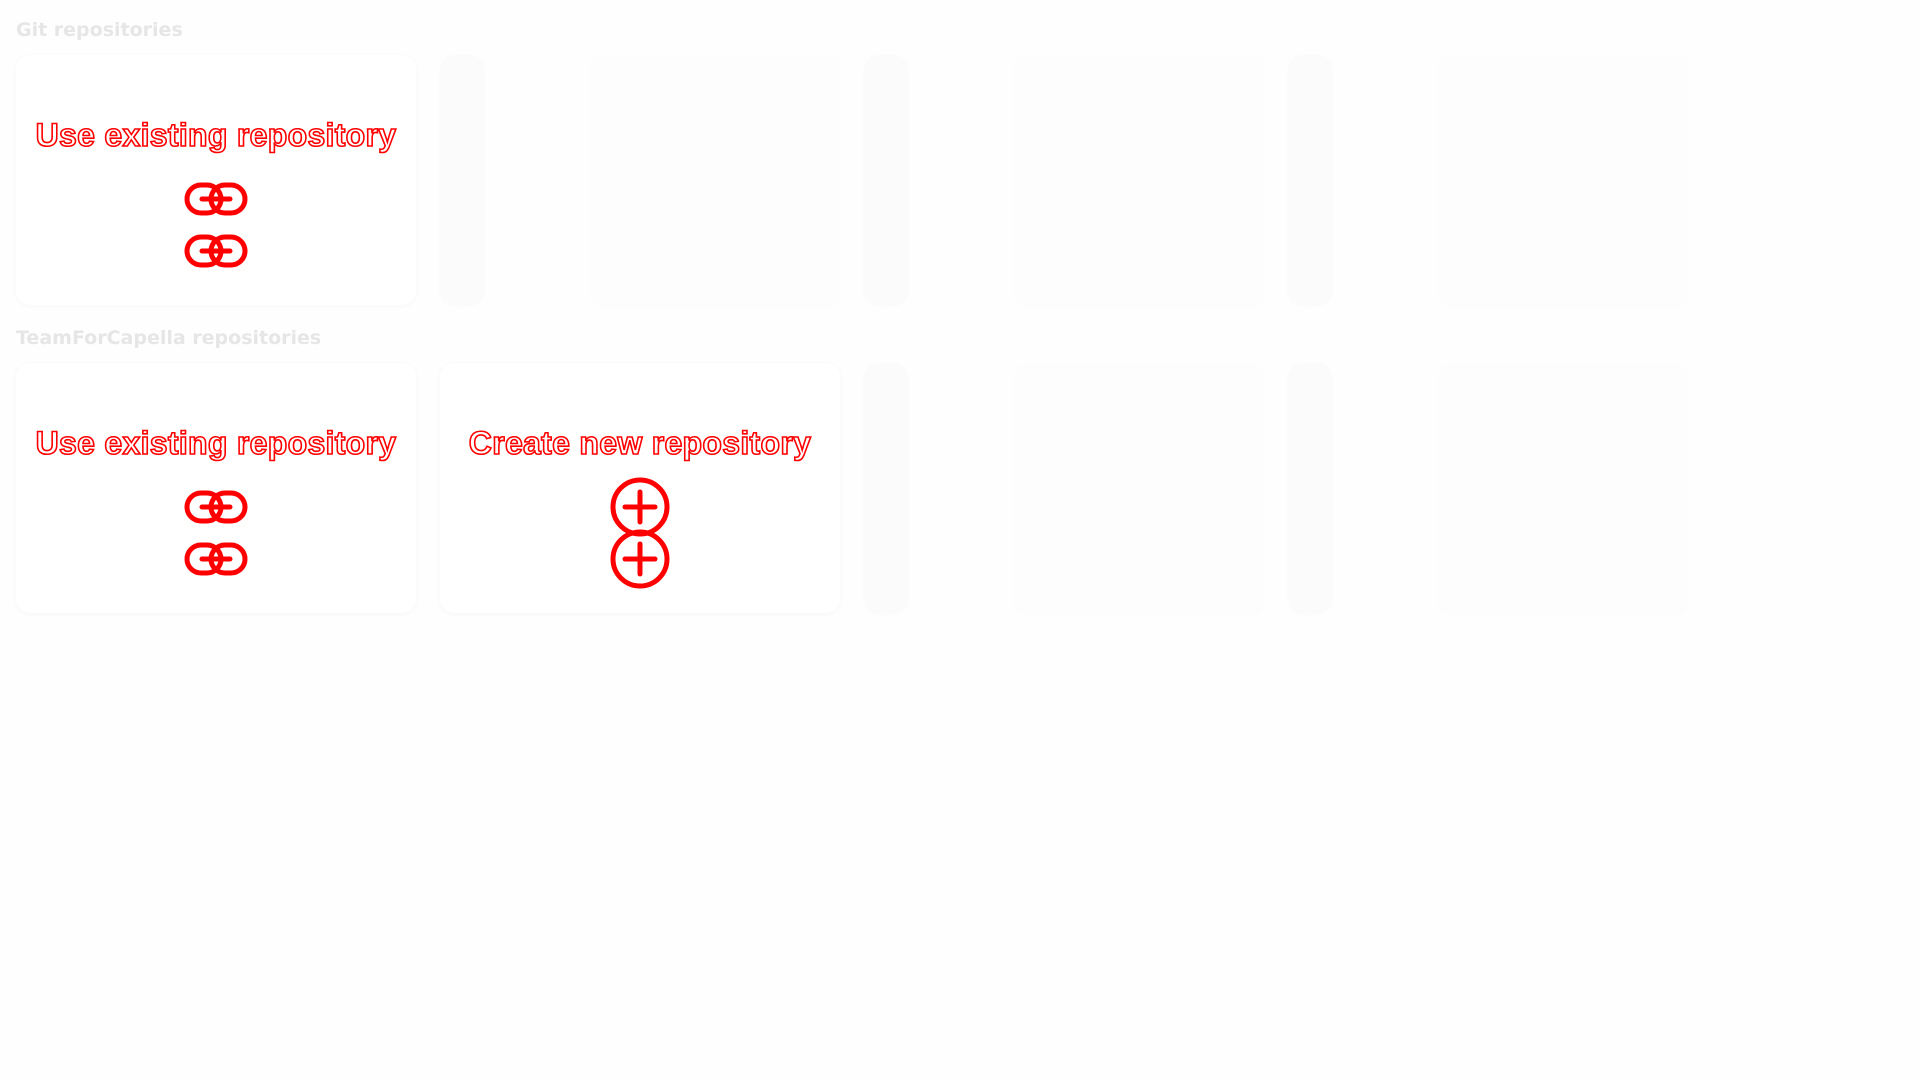 Image resolution: width=1920 pixels, height=1080 pixels. Describe the element at coordinates (216, 488) in the screenshot. I see `use-existing-t4c-repository-button: Use existing repository` at that location.